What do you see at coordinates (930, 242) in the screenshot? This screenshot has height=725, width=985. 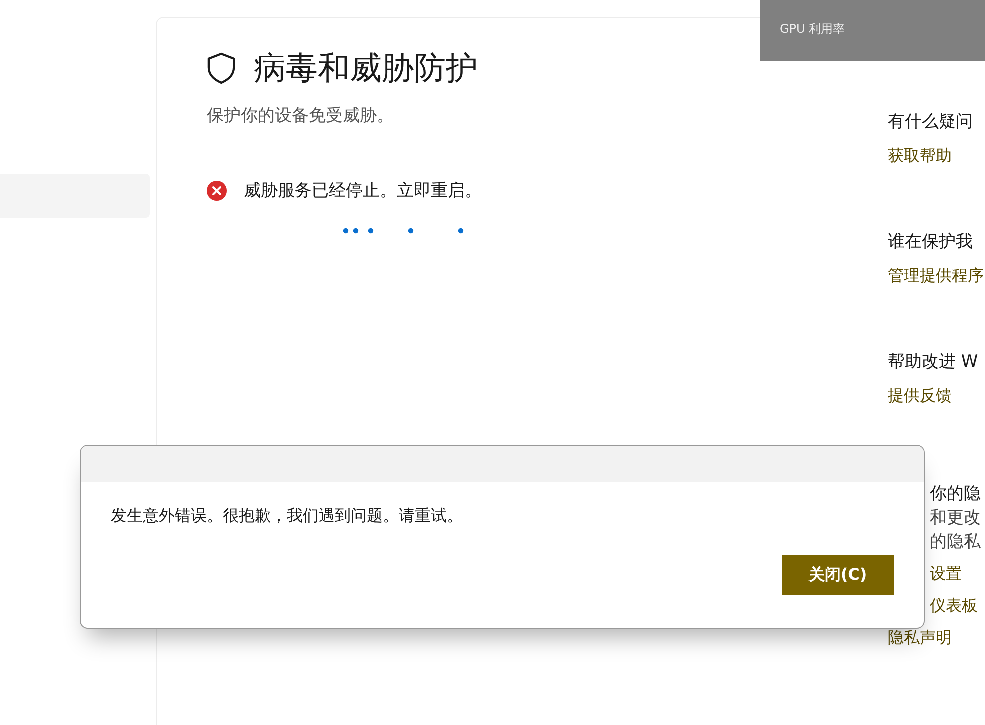 I see `section-heading: 谁在保护我` at bounding box center [930, 242].